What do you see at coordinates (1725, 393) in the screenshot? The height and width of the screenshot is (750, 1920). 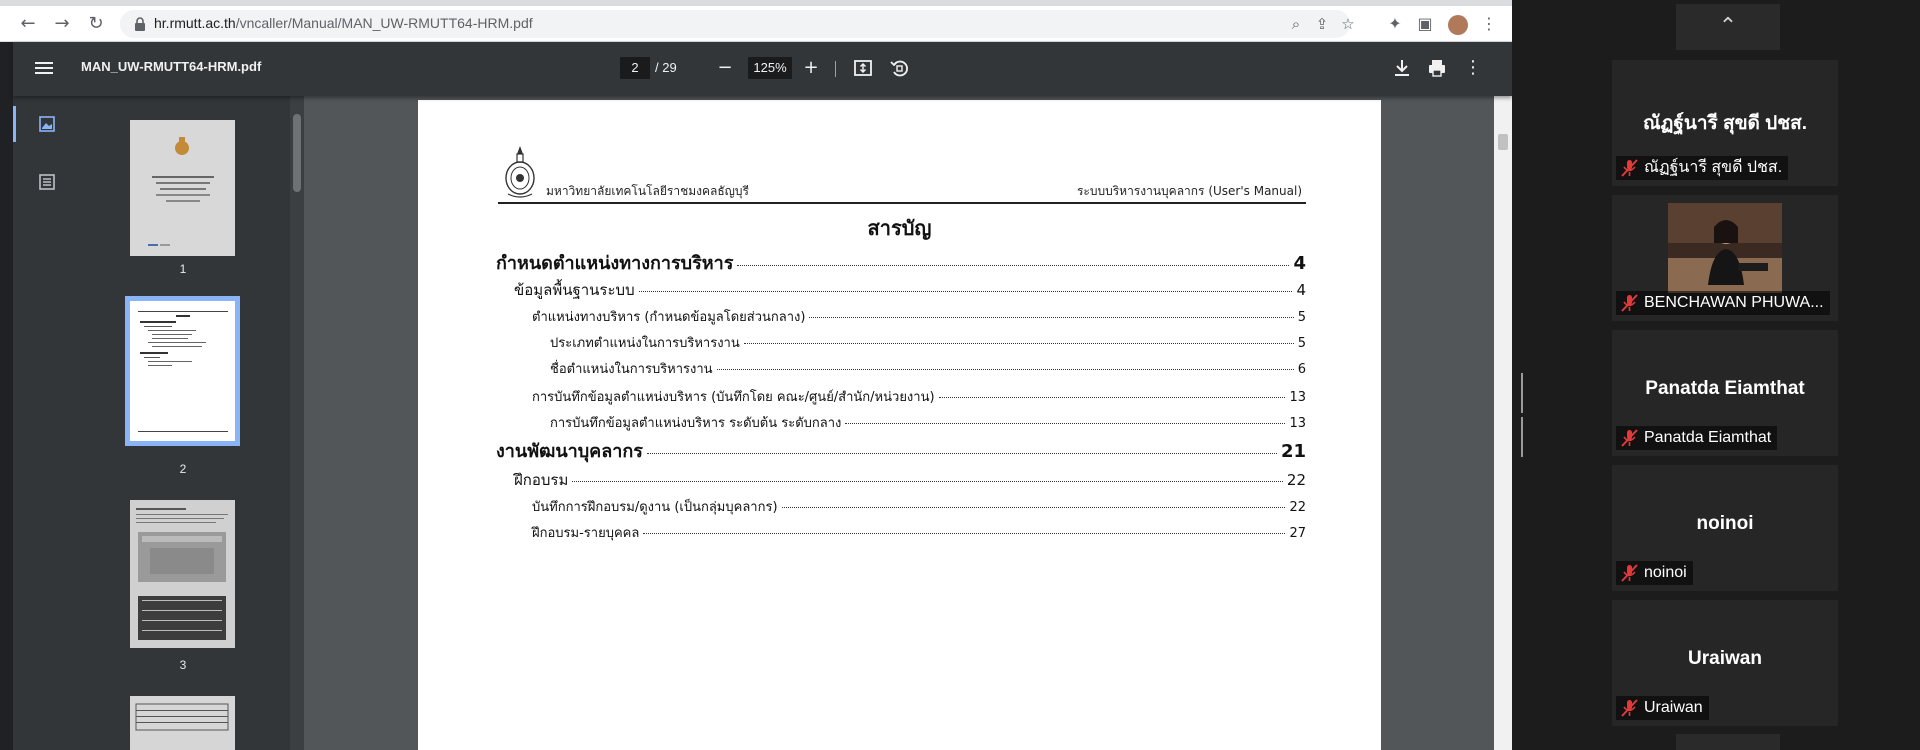 I see `participant-tile-3: Panatda Eiamthat Panatda Eiamthat` at bounding box center [1725, 393].